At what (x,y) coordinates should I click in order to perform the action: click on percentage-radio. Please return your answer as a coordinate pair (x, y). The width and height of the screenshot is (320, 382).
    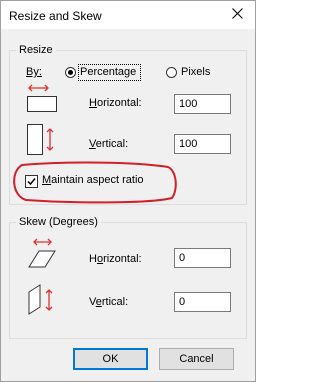
    Looking at the image, I should click on (70, 72).